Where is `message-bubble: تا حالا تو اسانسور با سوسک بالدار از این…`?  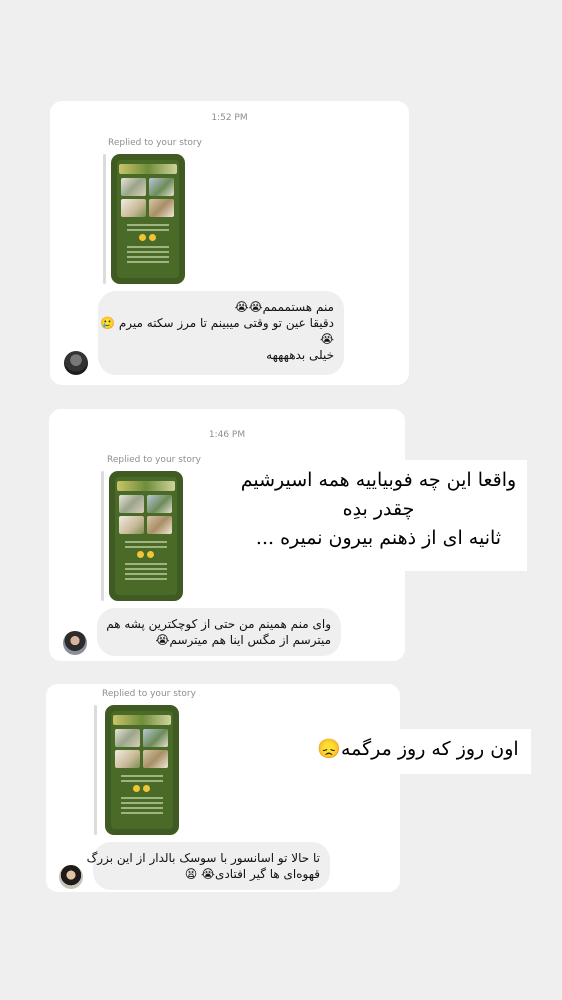 message-bubble: تا حالا تو اسانسور با سوسک بالدار از این… is located at coordinates (208, 866).